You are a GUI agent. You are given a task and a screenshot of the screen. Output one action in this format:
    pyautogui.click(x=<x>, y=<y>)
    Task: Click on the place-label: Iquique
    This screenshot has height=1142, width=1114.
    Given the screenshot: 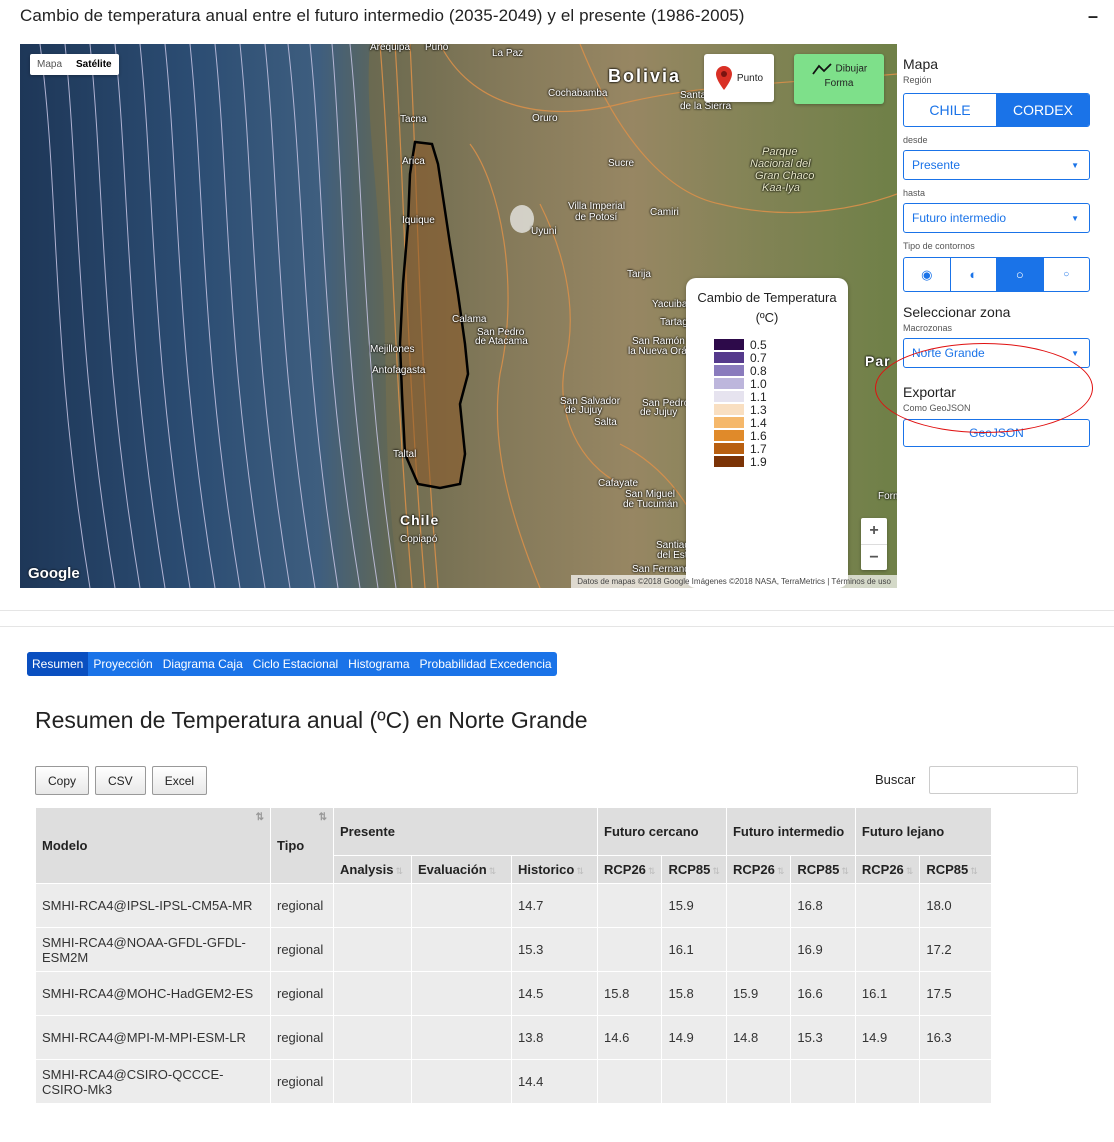 What is the action you would take?
    pyautogui.click(x=418, y=220)
    